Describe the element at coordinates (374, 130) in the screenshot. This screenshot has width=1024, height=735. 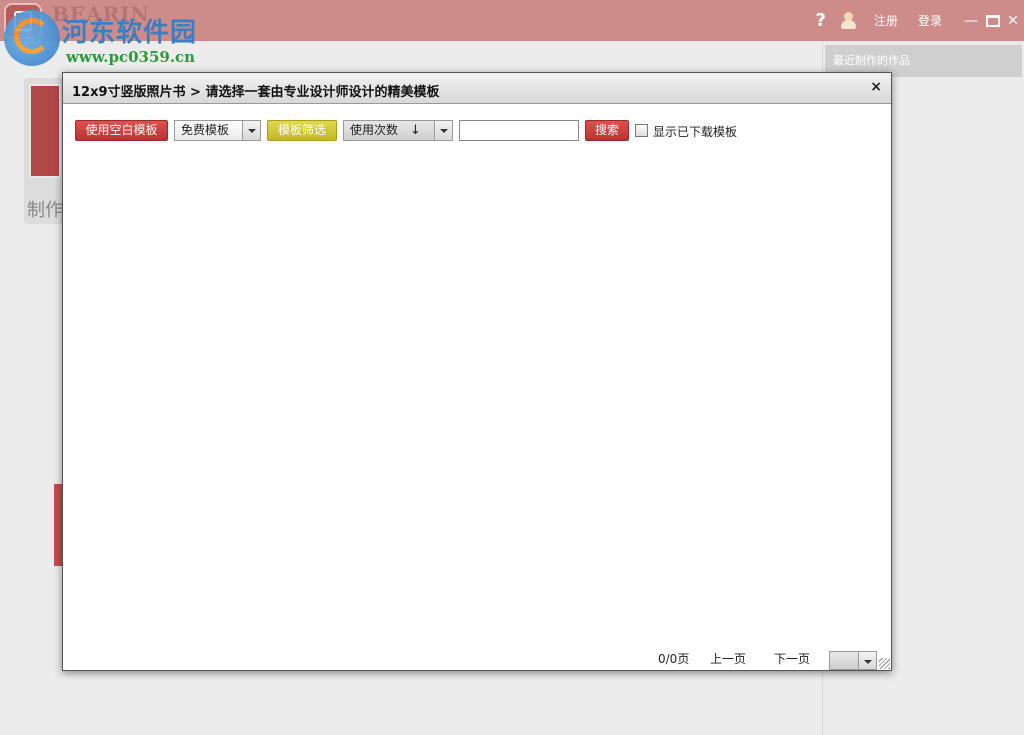
I see `sort-value: 使用次数` at that location.